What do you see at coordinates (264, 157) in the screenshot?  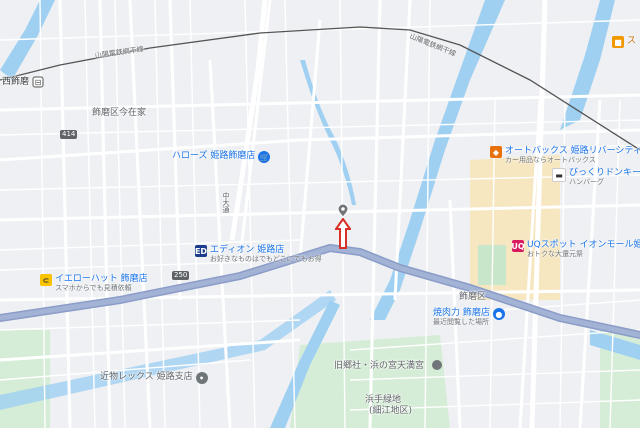 I see `shopping-cart-icon: 🛒` at bounding box center [264, 157].